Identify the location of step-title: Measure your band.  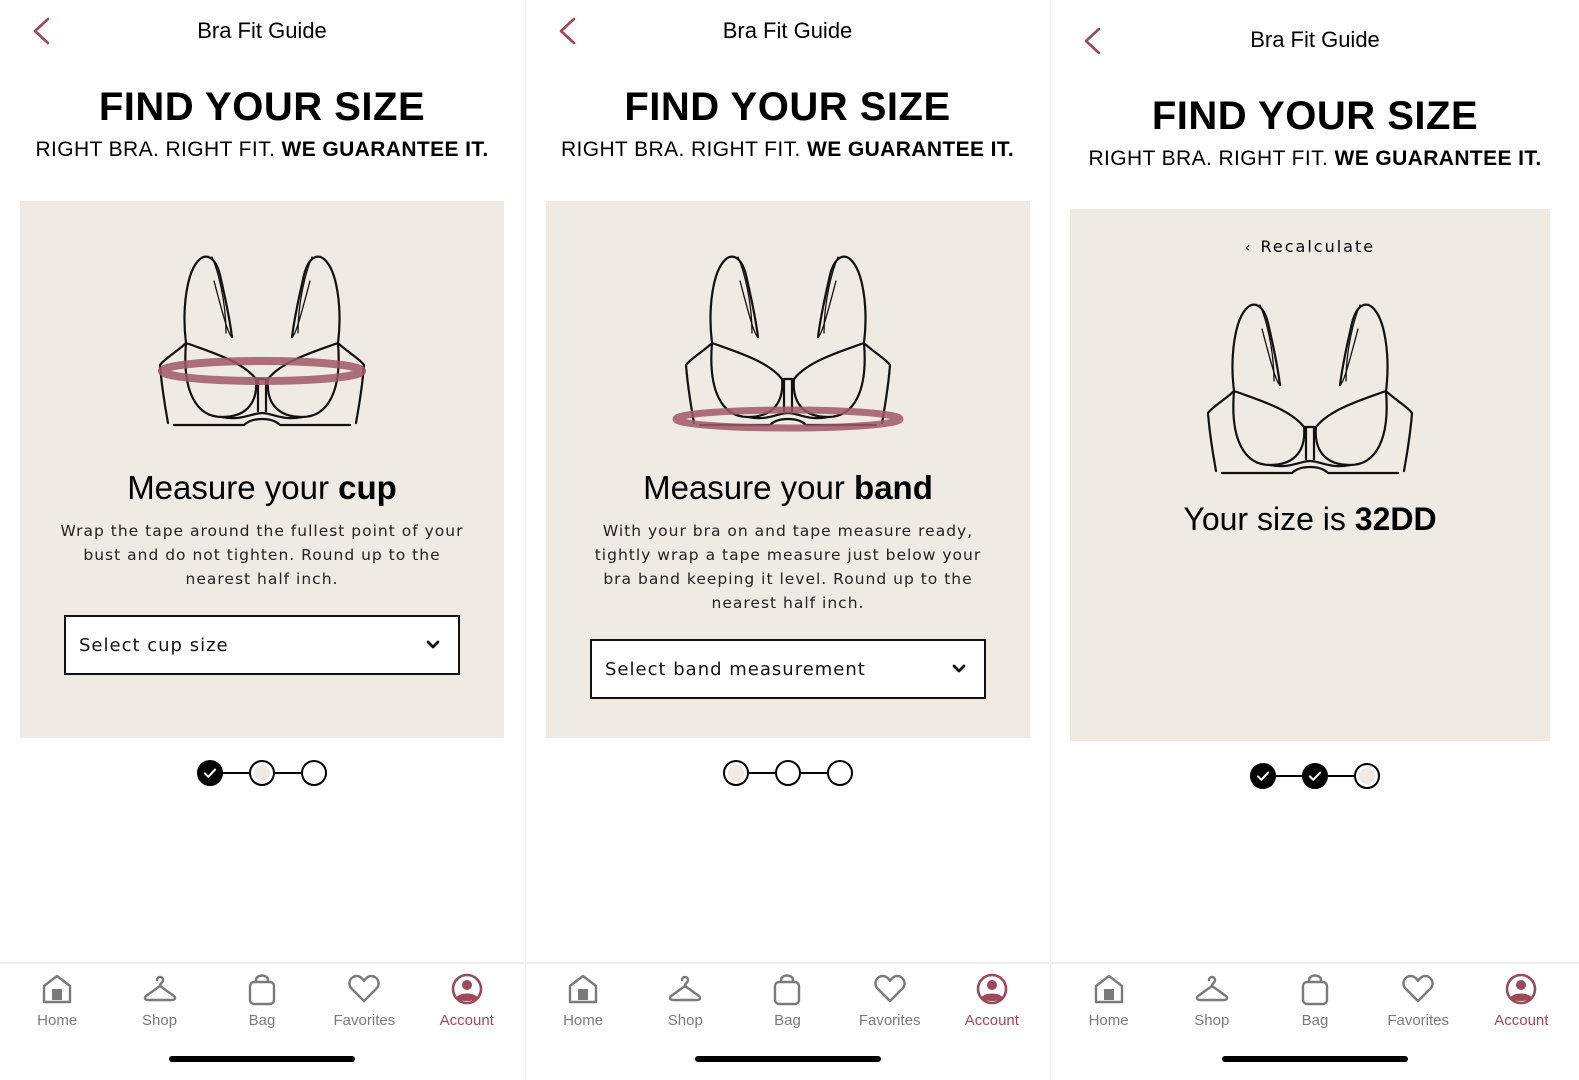
(788, 488).